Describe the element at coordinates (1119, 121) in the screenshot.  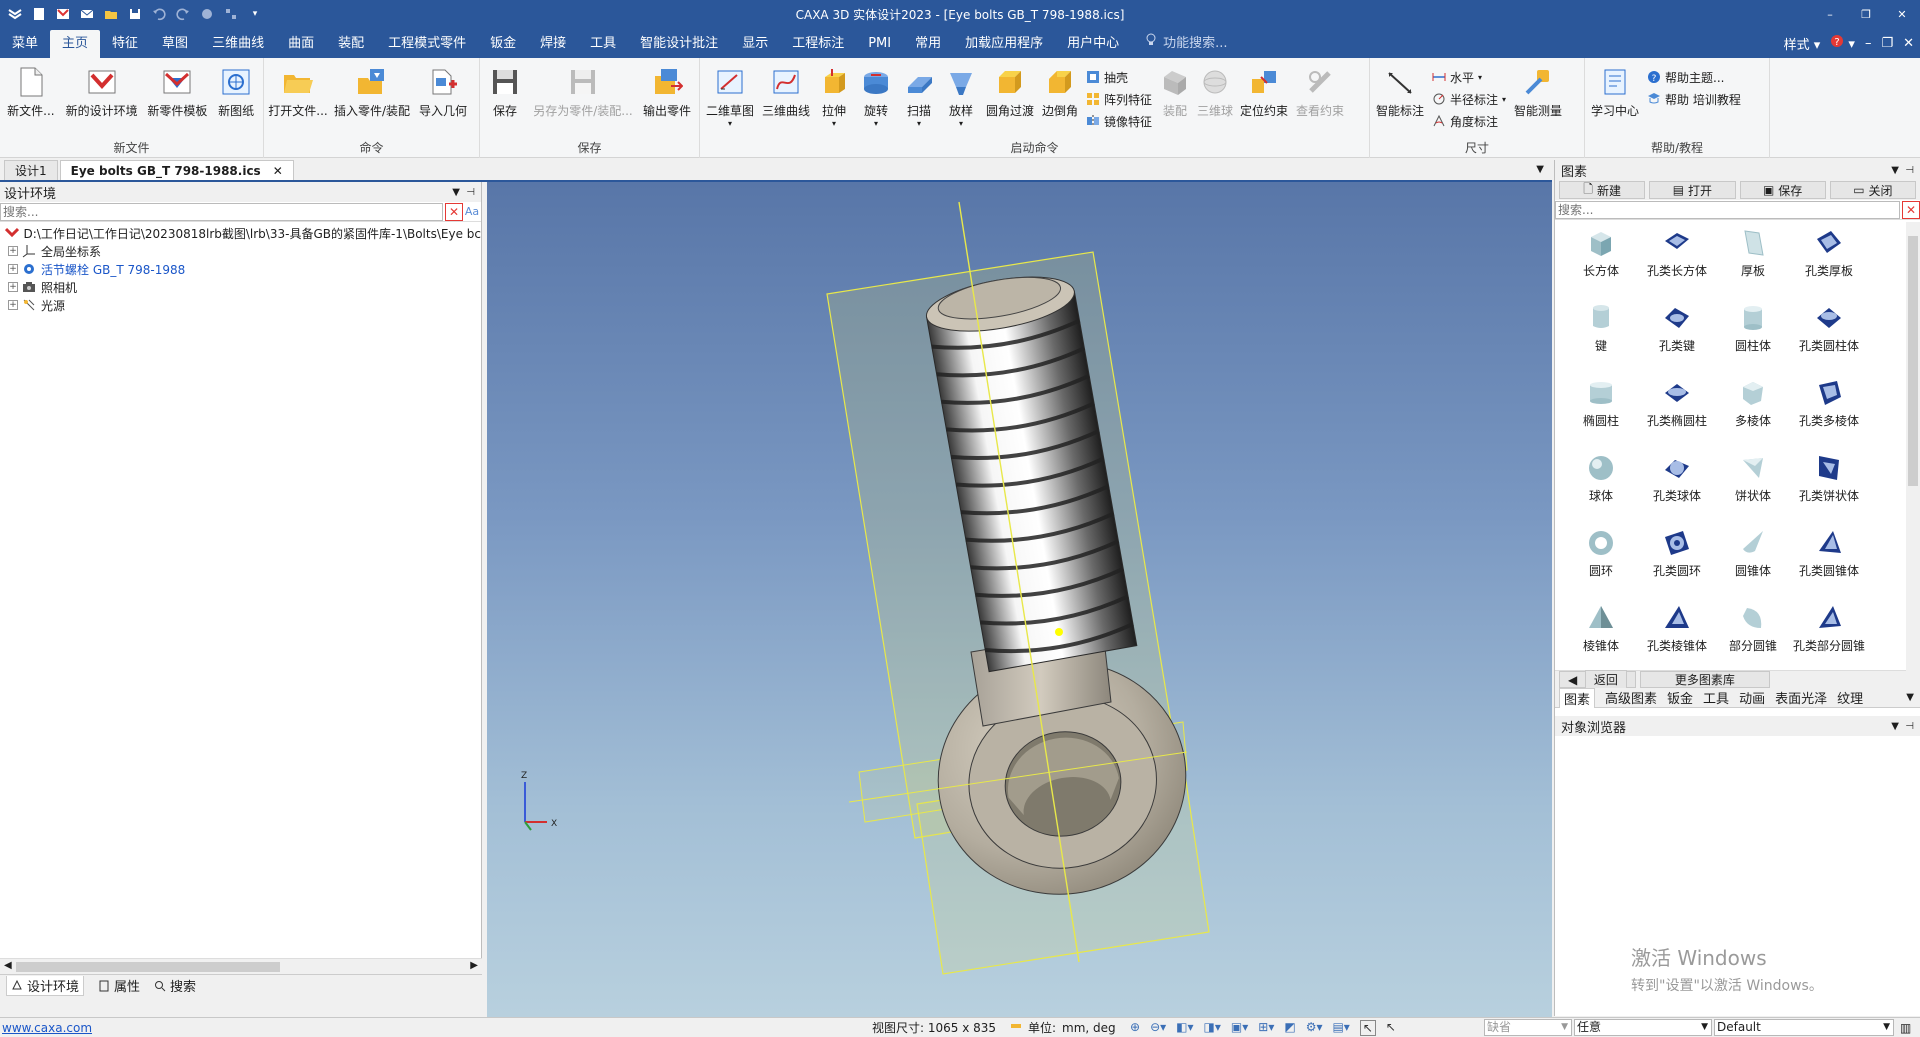
I see `mirror-feature-button: 镜像特征` at that location.